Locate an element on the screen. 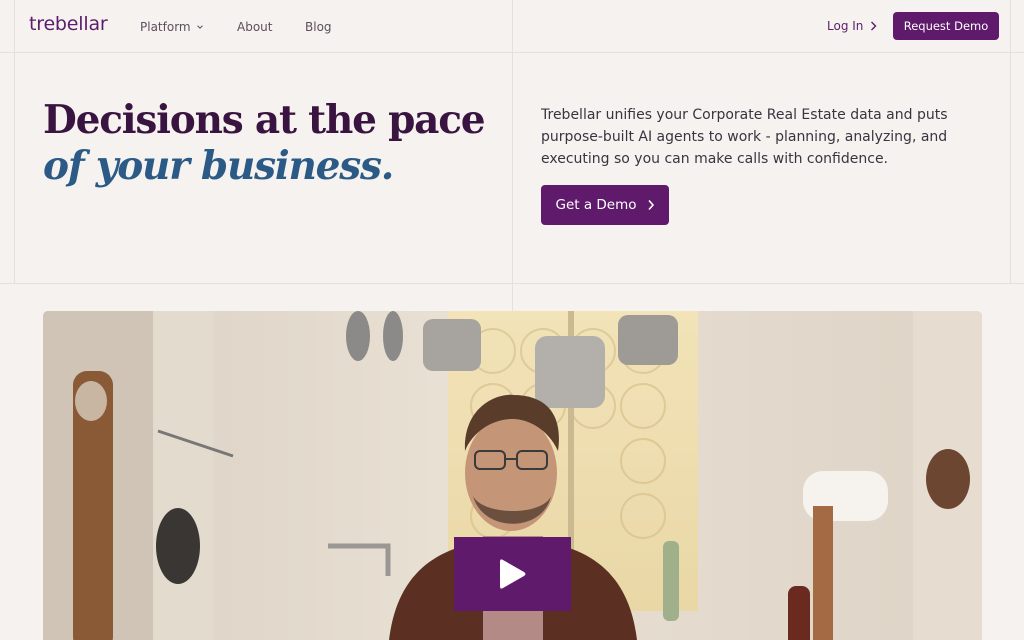 This screenshot has width=1024, height=640. nav-platform-label: Platform is located at coordinates (165, 27).